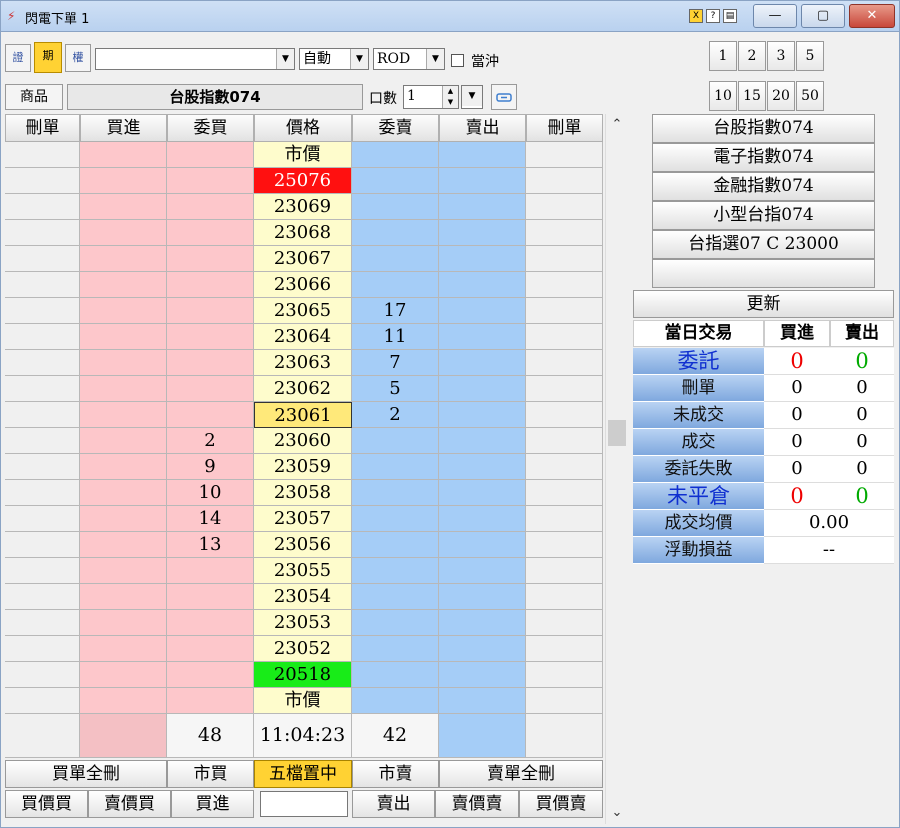 The height and width of the screenshot is (828, 900). Describe the element at coordinates (477, 804) in the screenshot. I see `sell-at-ask-button: 賣價賣` at that location.